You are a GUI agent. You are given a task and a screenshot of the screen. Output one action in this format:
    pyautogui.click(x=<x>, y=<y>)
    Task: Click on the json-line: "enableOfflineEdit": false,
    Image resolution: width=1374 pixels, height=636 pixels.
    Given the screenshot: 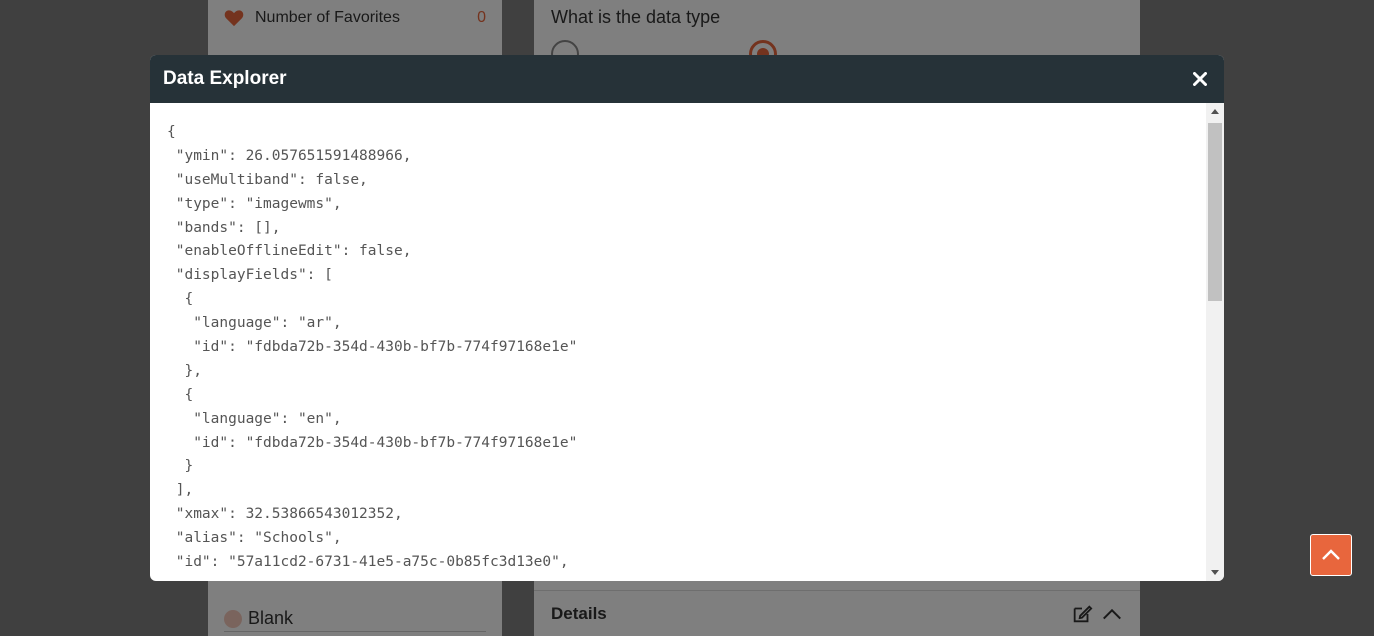 What is the action you would take?
    pyautogui.click(x=289, y=251)
    